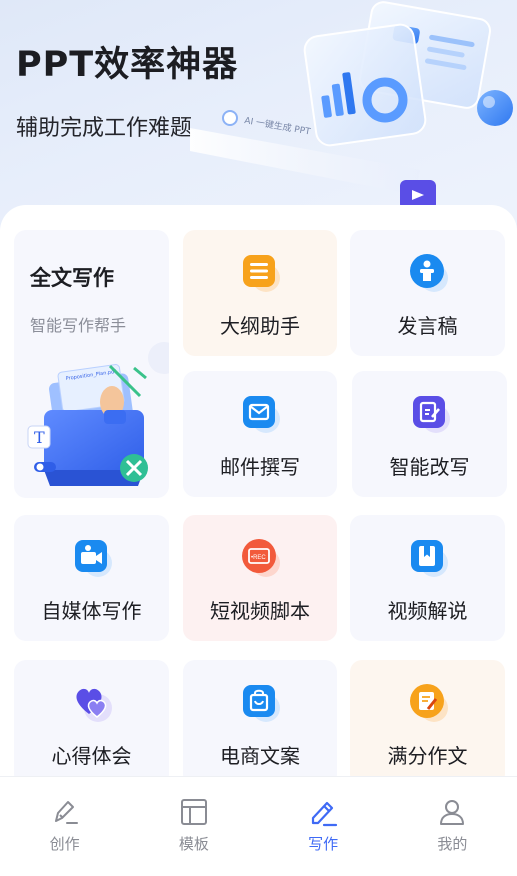 This screenshot has width=517, height=876. What do you see at coordinates (91, 611) in the screenshot?
I see `tool-label: 自媒体写作` at bounding box center [91, 611].